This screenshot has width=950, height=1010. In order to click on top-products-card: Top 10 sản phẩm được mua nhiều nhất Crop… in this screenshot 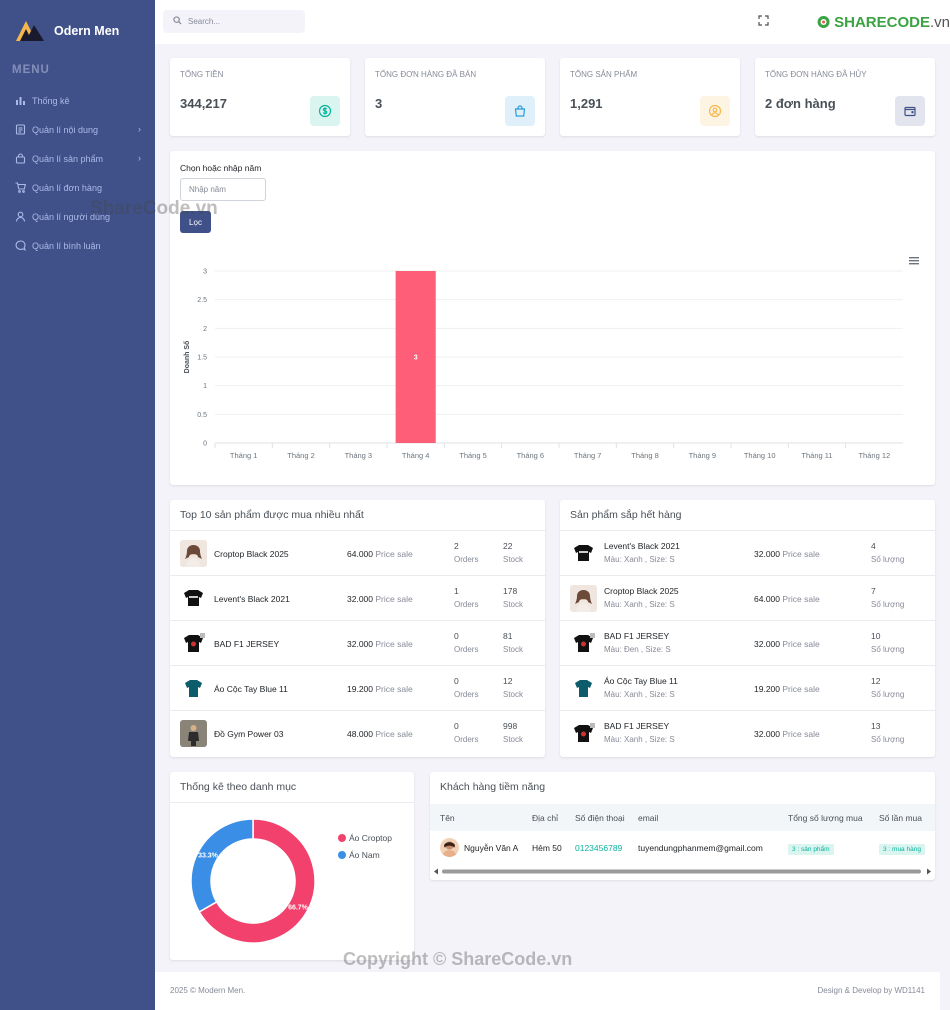, I will do `click(357, 628)`.